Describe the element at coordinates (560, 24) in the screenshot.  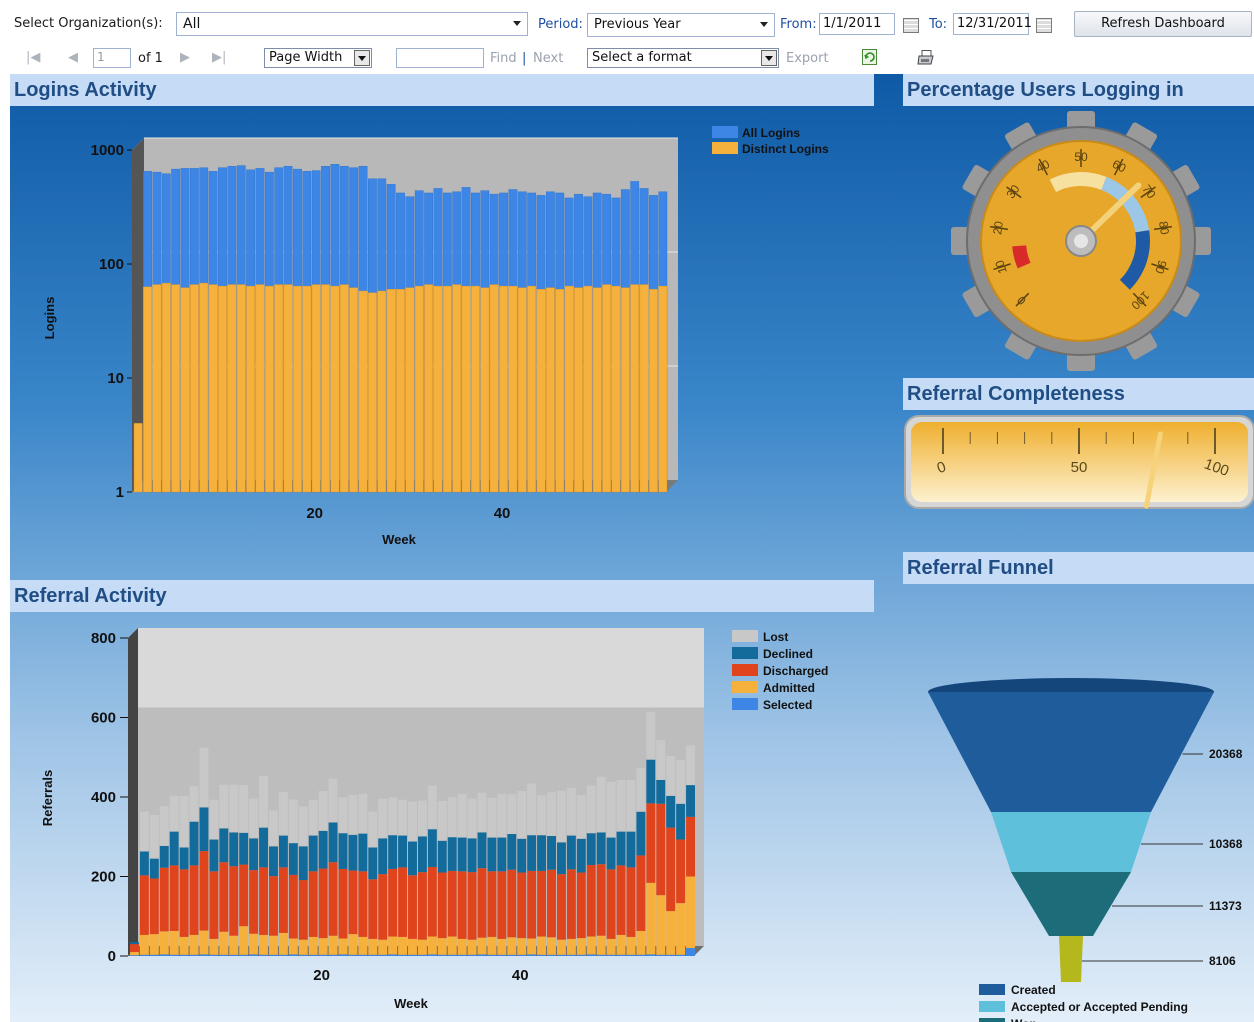
I see `period-label: Period:` at that location.